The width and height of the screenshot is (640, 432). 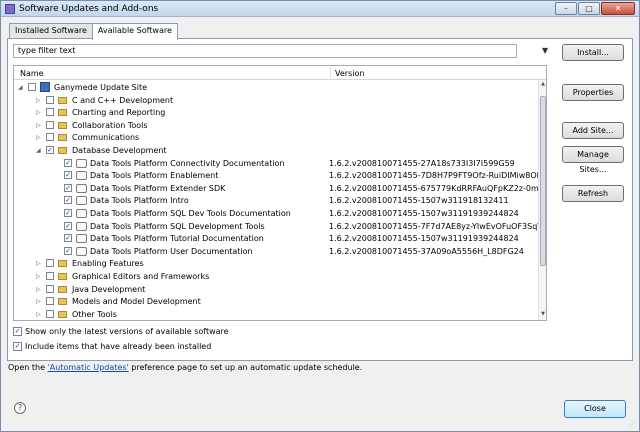 I want to click on row-label: Java Development, so click(x=109, y=289).